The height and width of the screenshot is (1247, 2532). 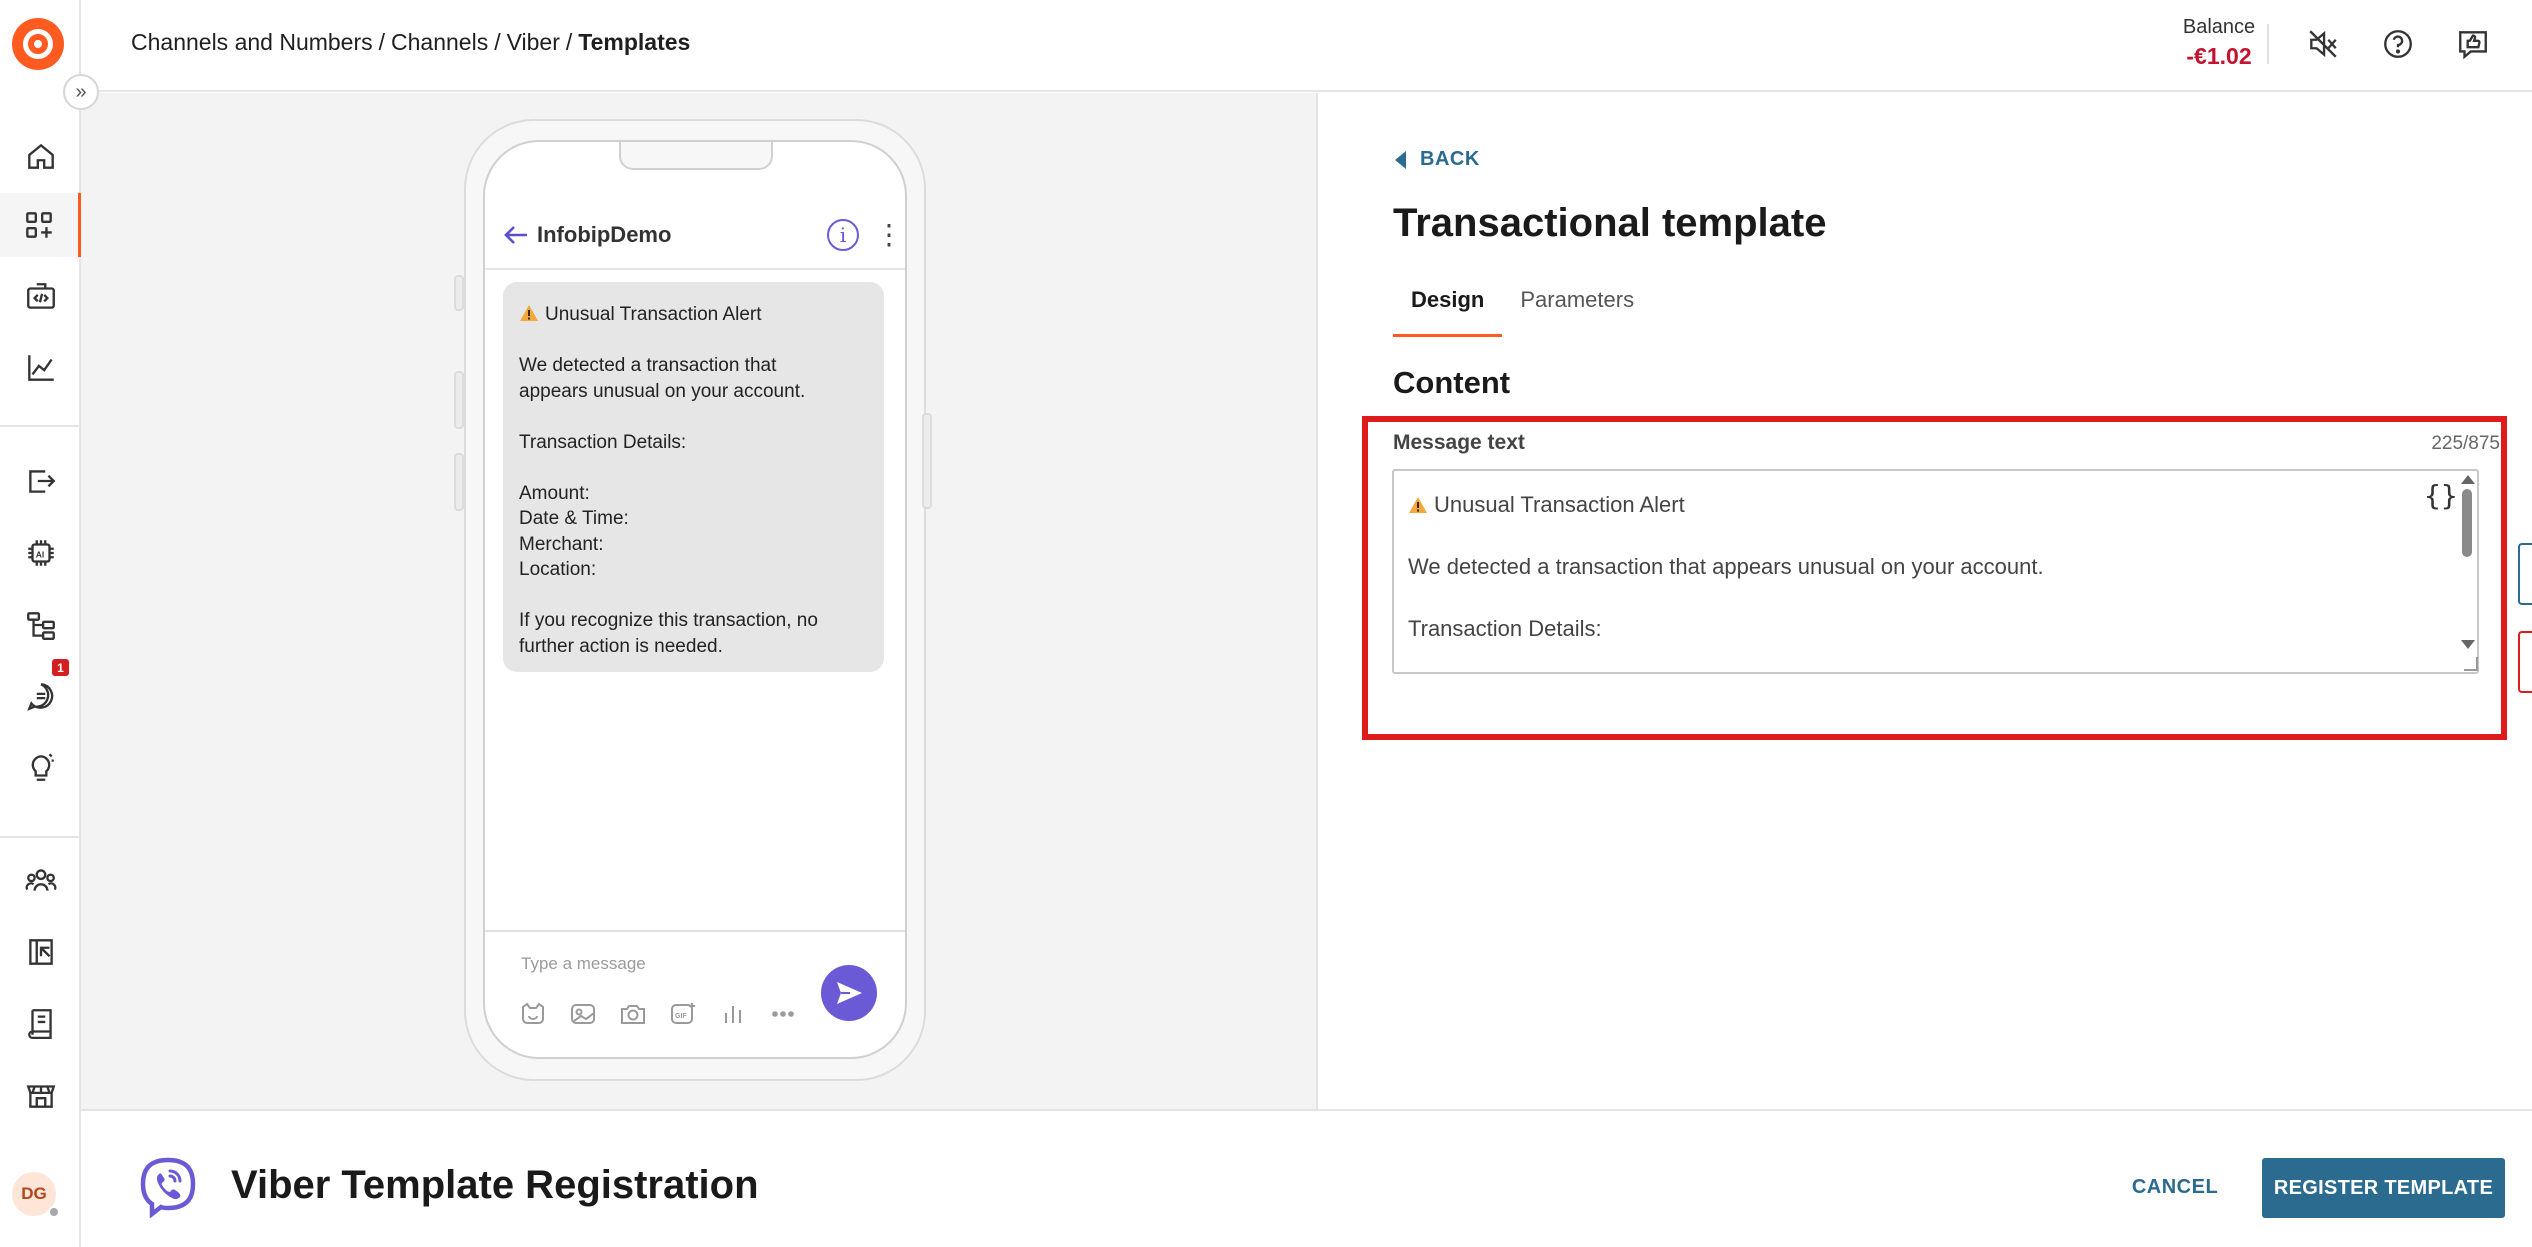 I want to click on phone-notch, so click(x=696, y=156).